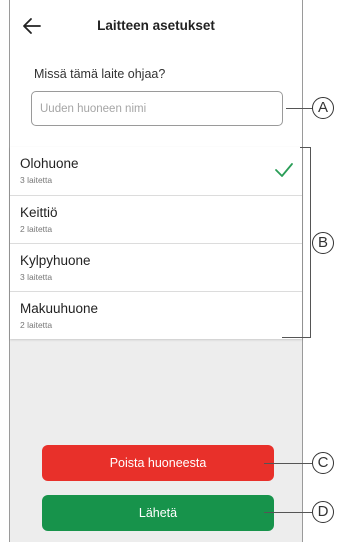 This screenshot has width=339, height=542. I want to click on room-name: Keittiö, so click(39, 212).